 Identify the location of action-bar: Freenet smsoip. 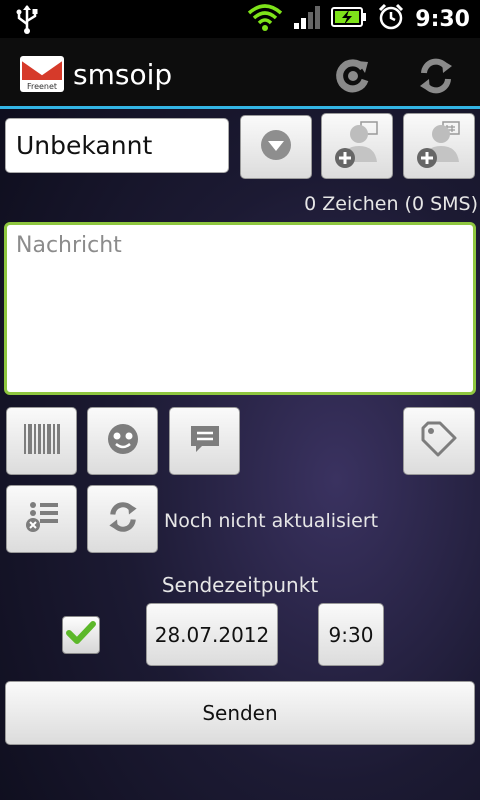
(240, 73).